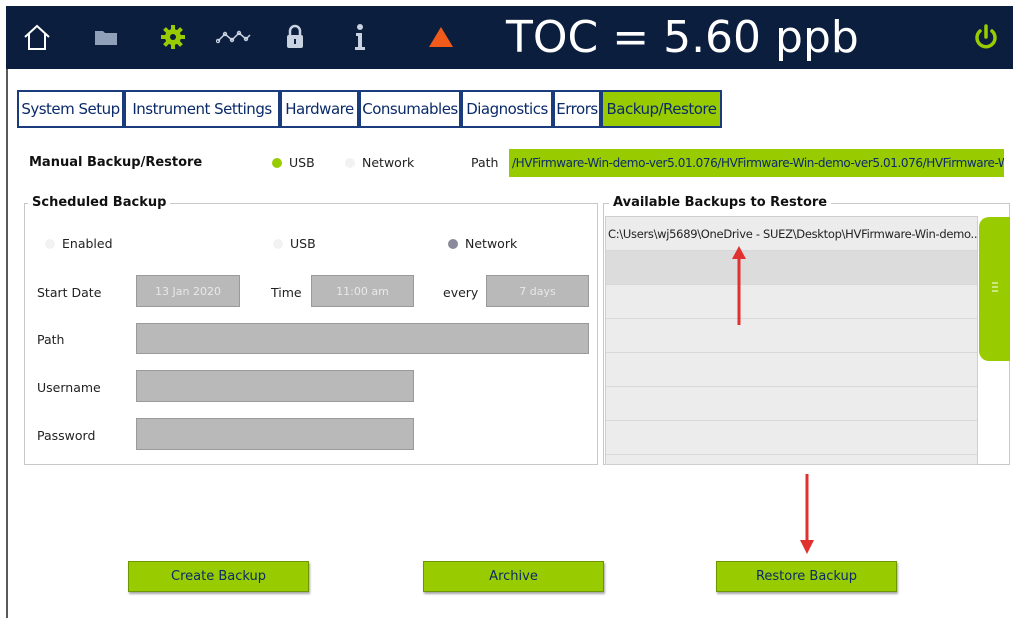 The width and height of the screenshot is (1013, 618). What do you see at coordinates (277, 163) in the screenshot?
I see `manual-usb-radio` at bounding box center [277, 163].